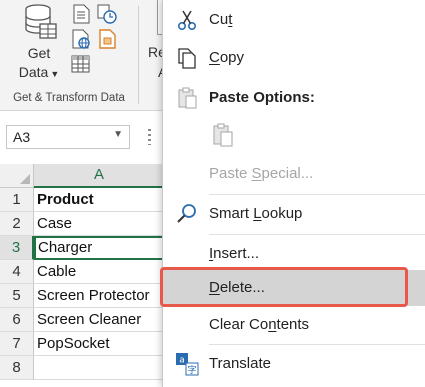  What do you see at coordinates (107, 39) in the screenshot?
I see `existing-connections-icon` at bounding box center [107, 39].